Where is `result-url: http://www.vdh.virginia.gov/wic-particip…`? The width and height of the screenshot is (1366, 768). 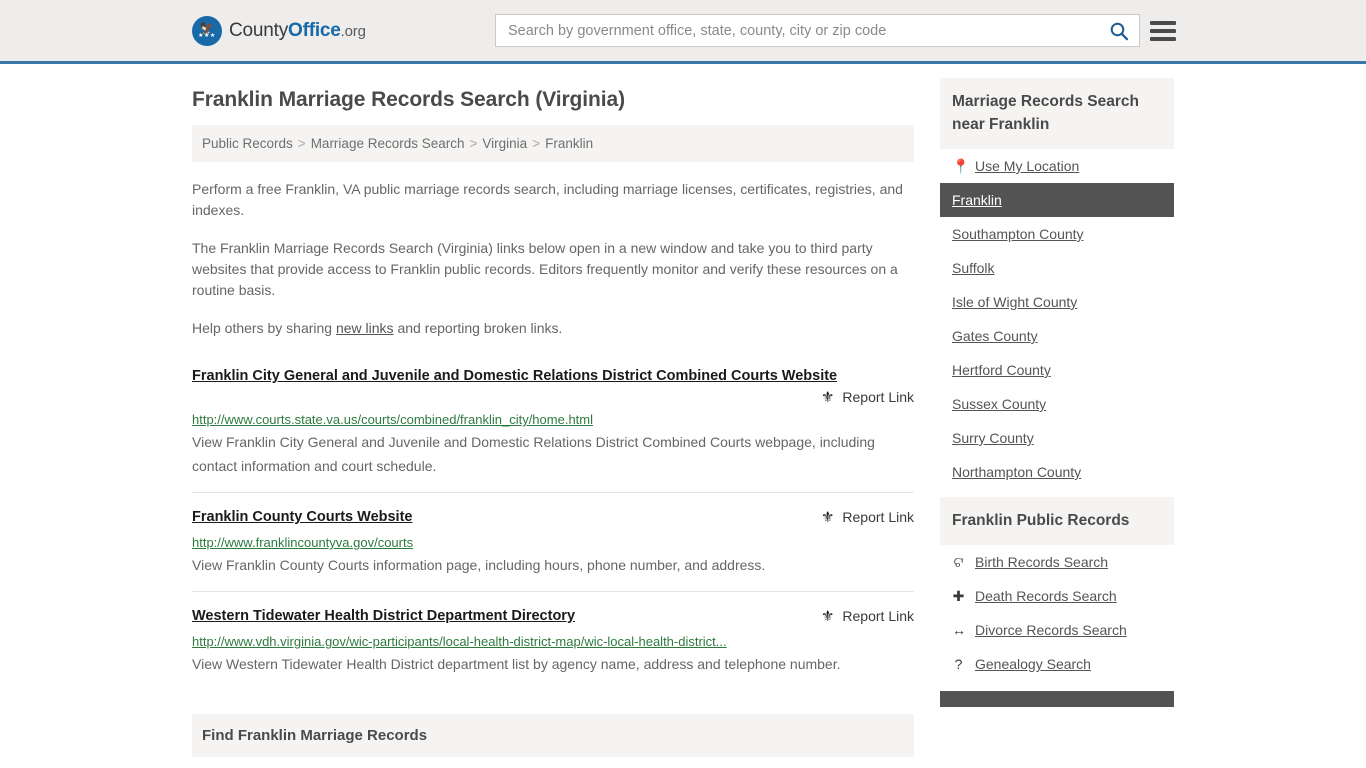 result-url: http://www.vdh.virginia.gov/wic-particip… is located at coordinates (553, 642).